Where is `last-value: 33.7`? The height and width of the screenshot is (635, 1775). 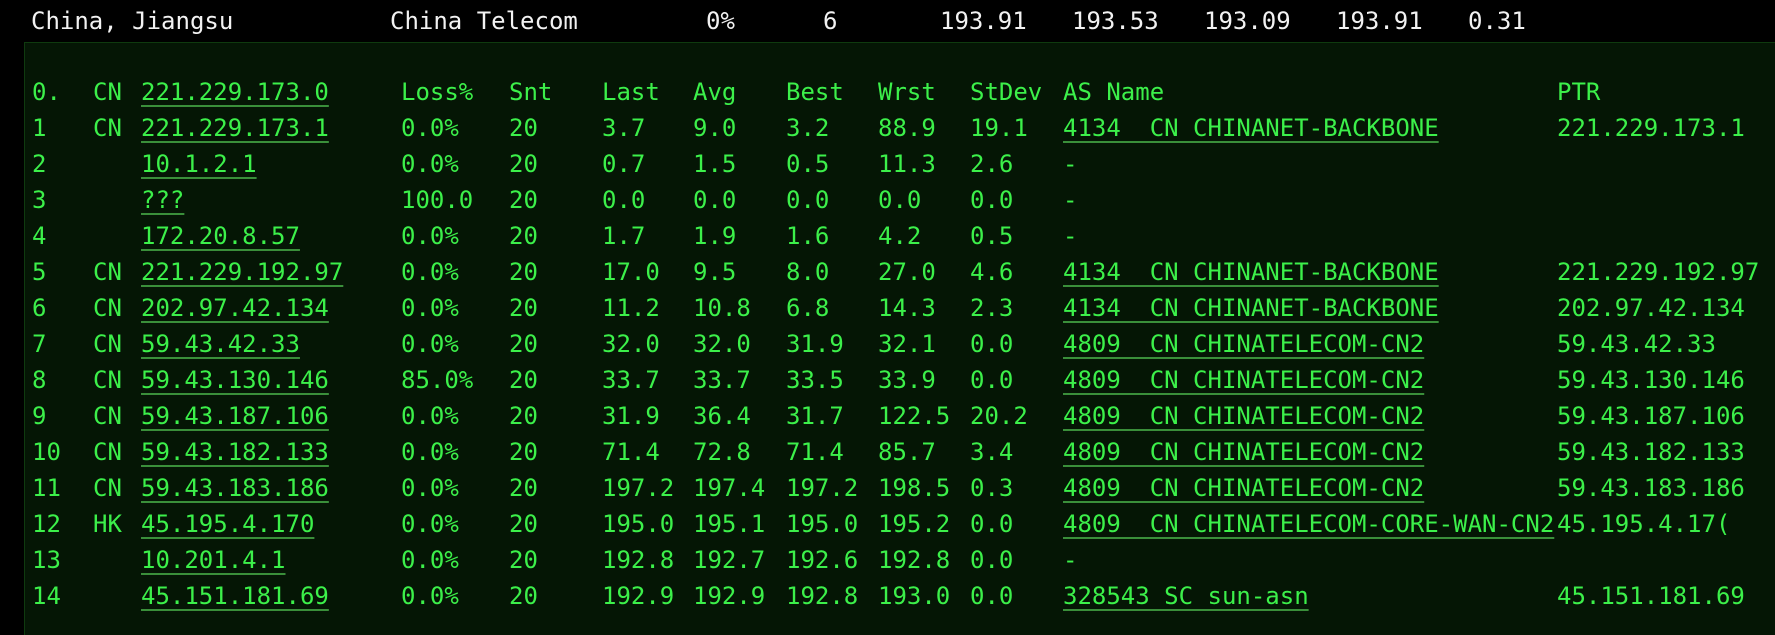
last-value: 33.7 is located at coordinates (631, 380).